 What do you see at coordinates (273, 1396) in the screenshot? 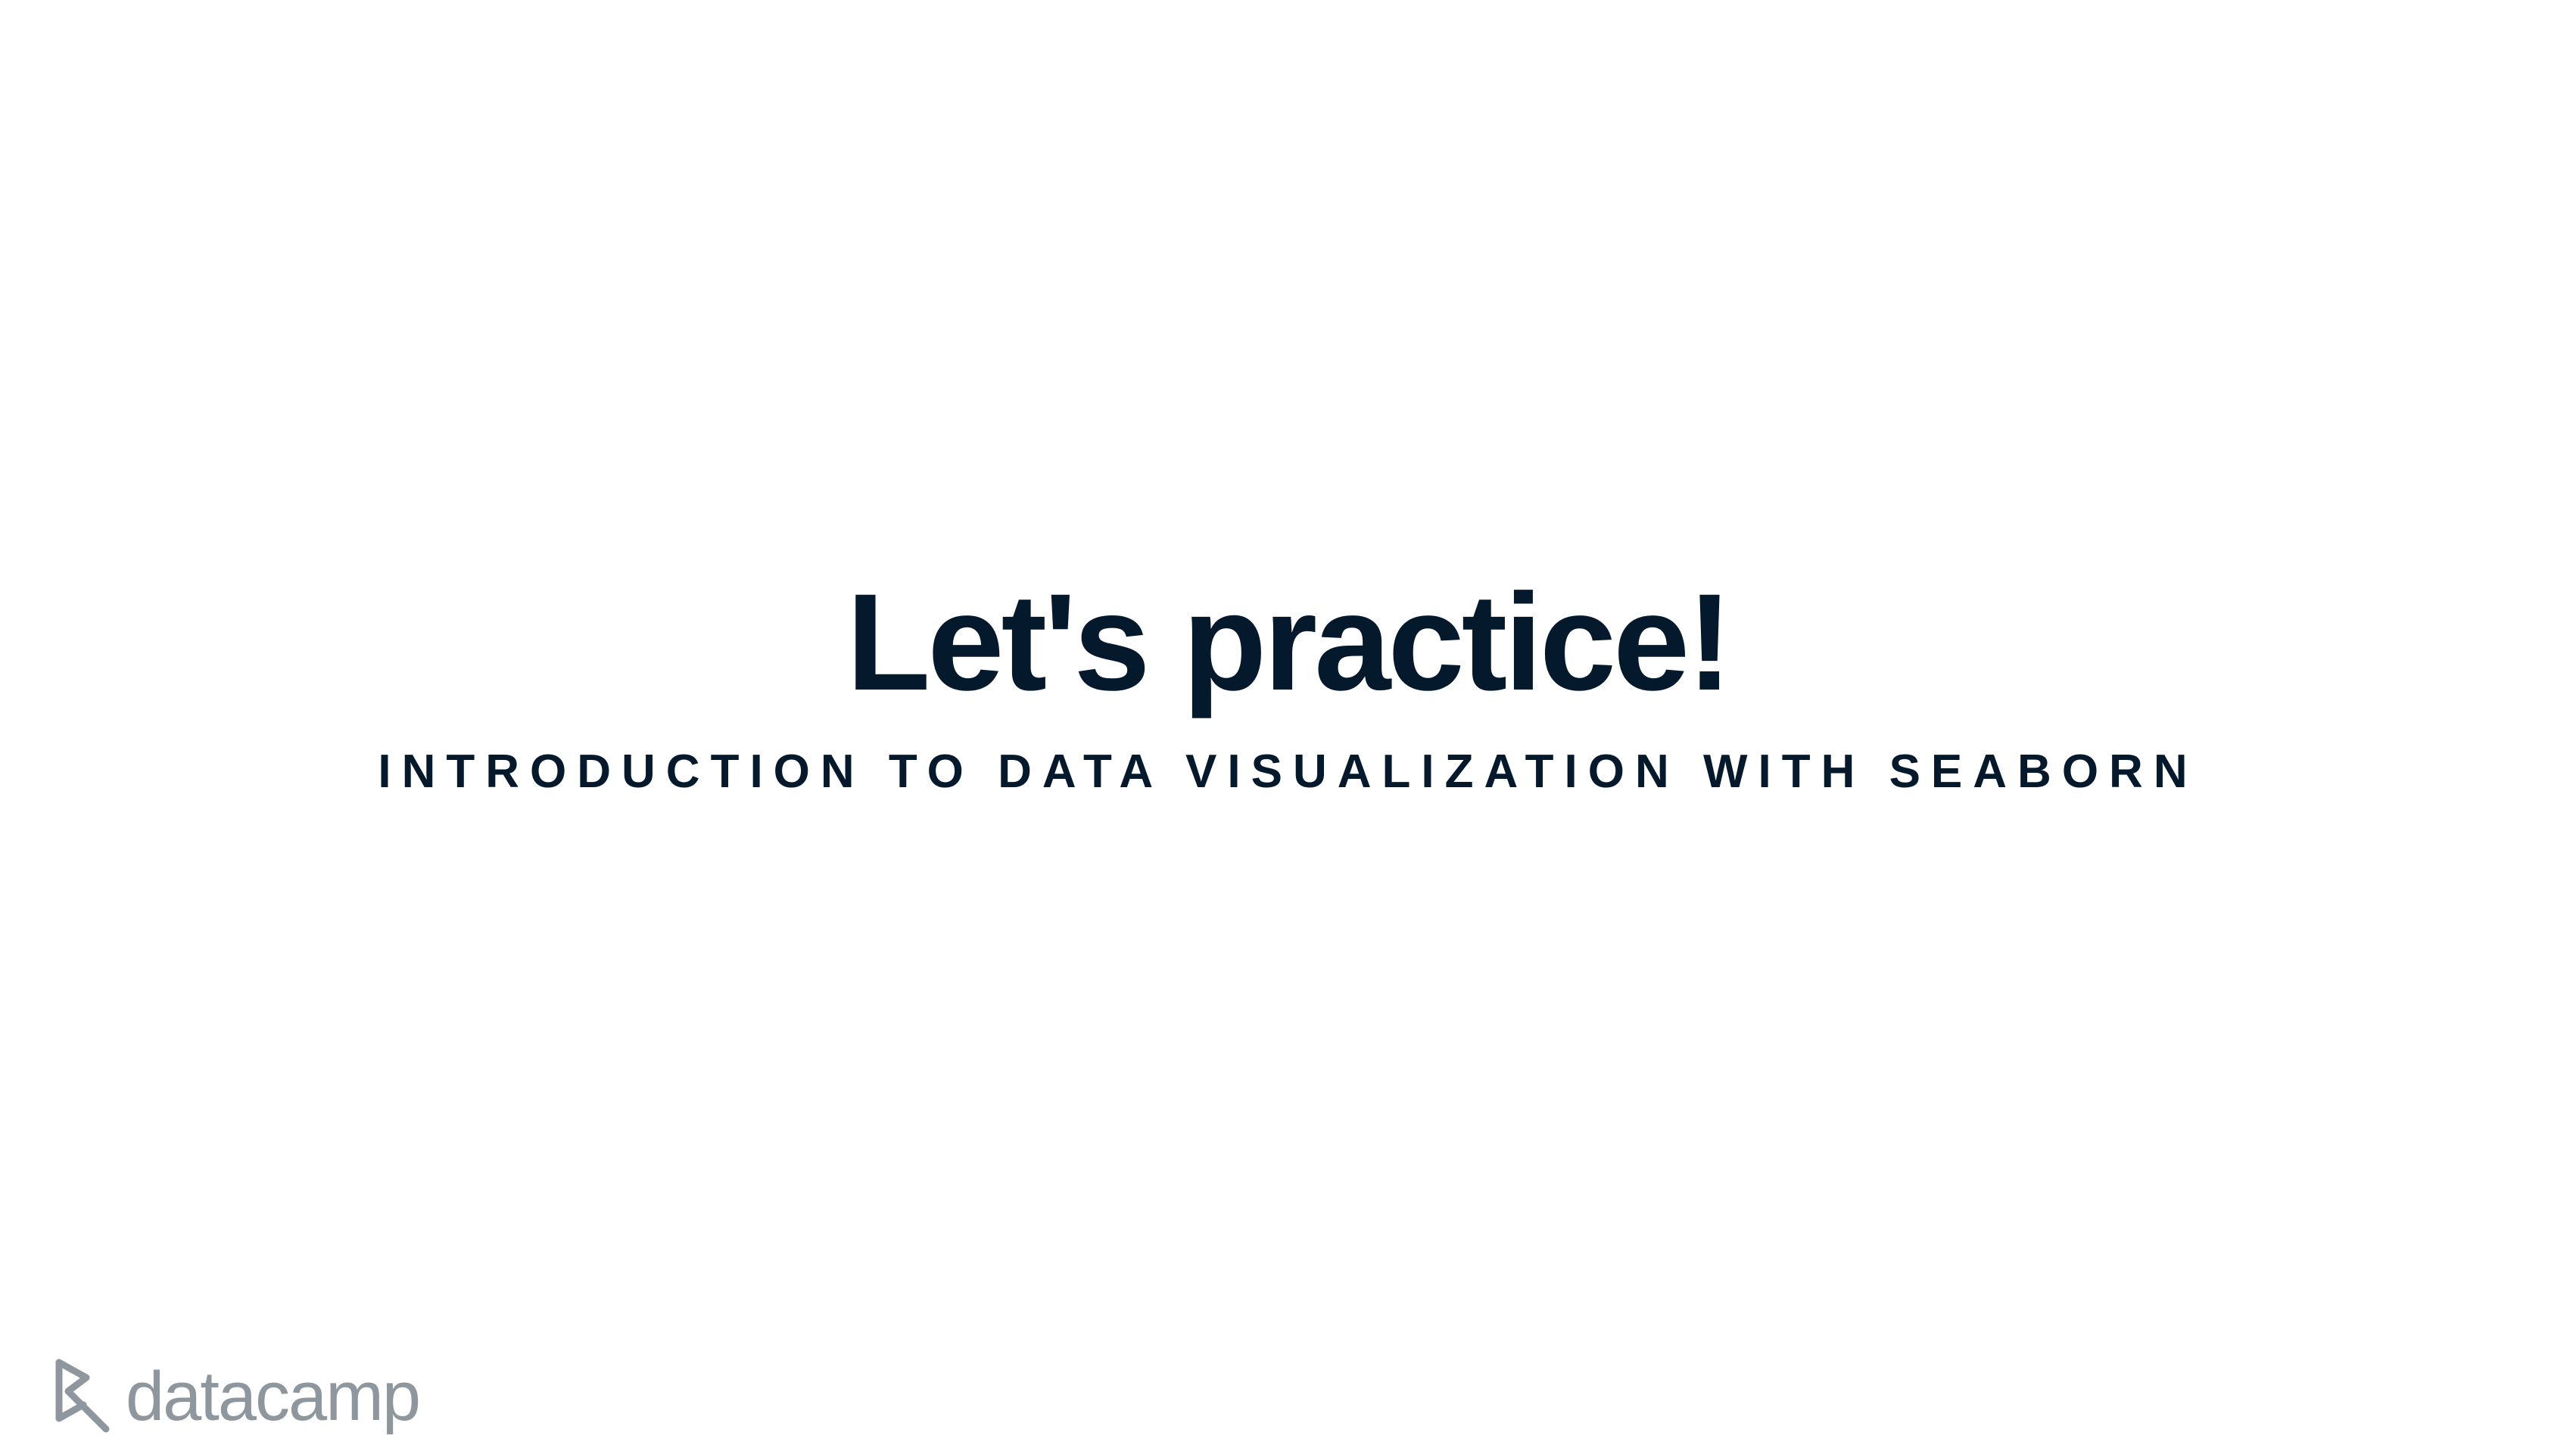
I see `datacamp-wordmark: datacamp` at bounding box center [273, 1396].